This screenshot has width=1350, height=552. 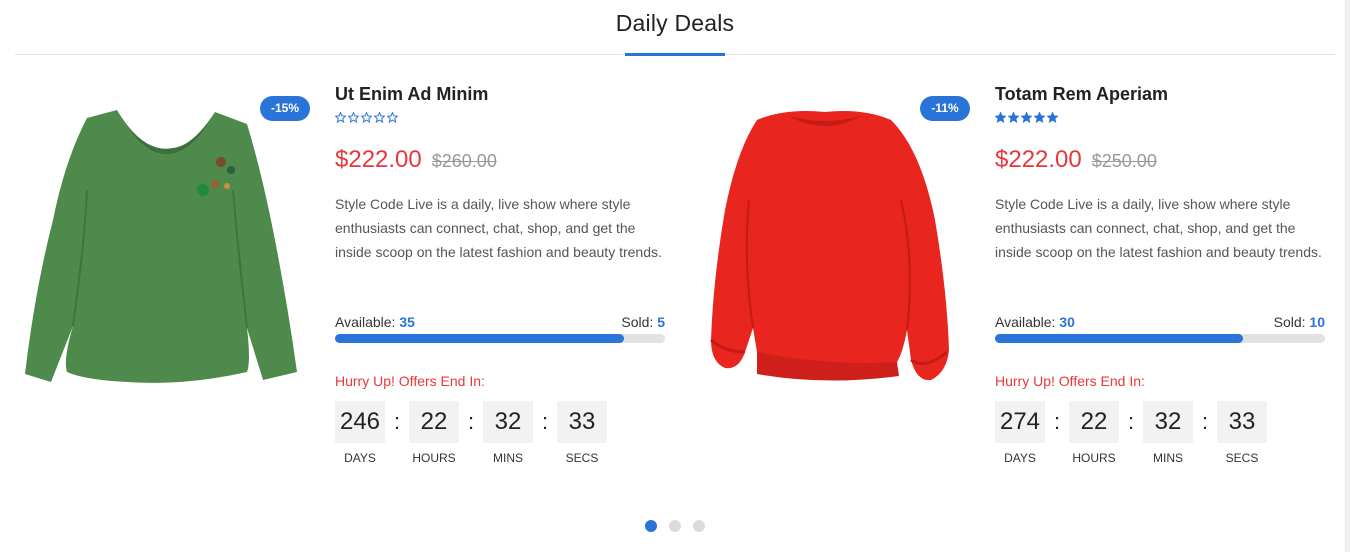 I want to click on discount-badge: -15%, so click(x=285, y=108).